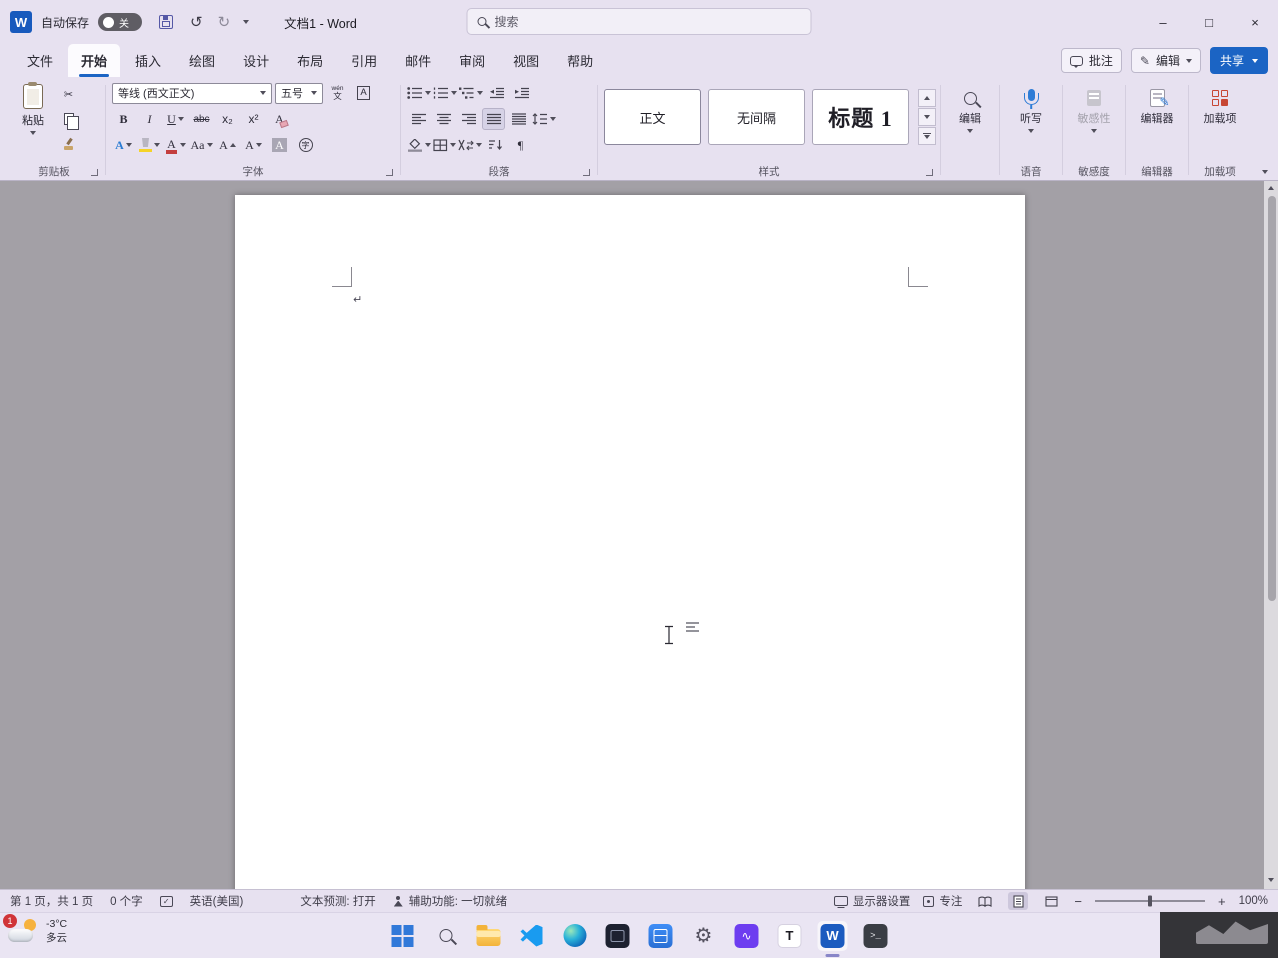 This screenshot has width=1278, height=958. I want to click on close-button: ×, so click(1255, 22).